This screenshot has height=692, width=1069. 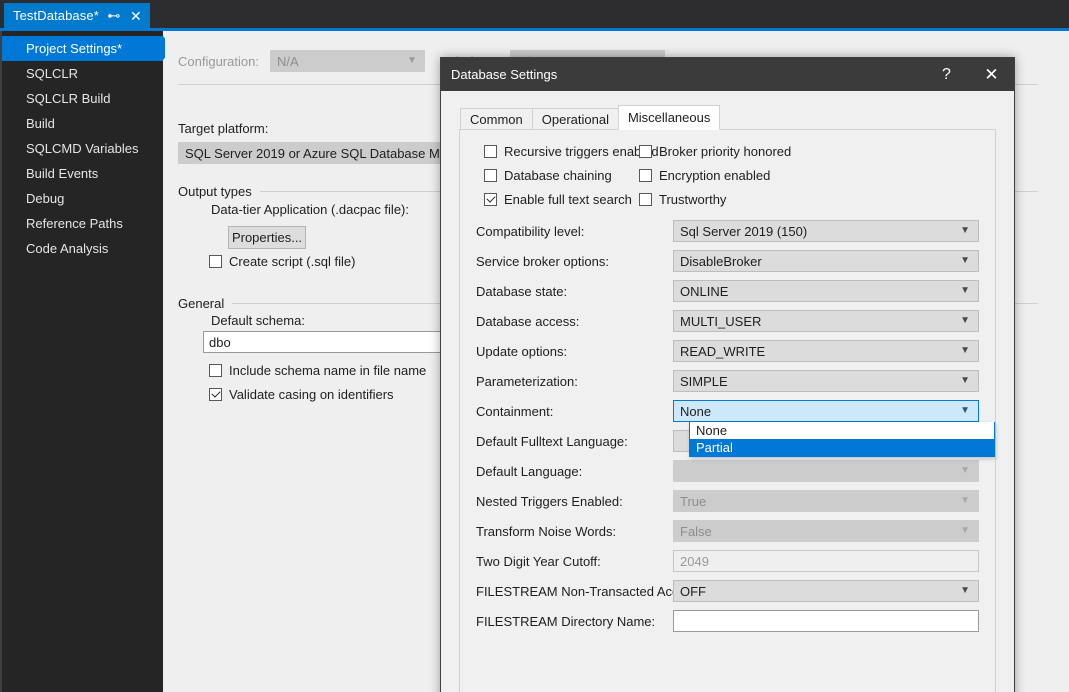 What do you see at coordinates (87, 48) in the screenshot?
I see `sidebar-item-project-settings: Project Settings*` at bounding box center [87, 48].